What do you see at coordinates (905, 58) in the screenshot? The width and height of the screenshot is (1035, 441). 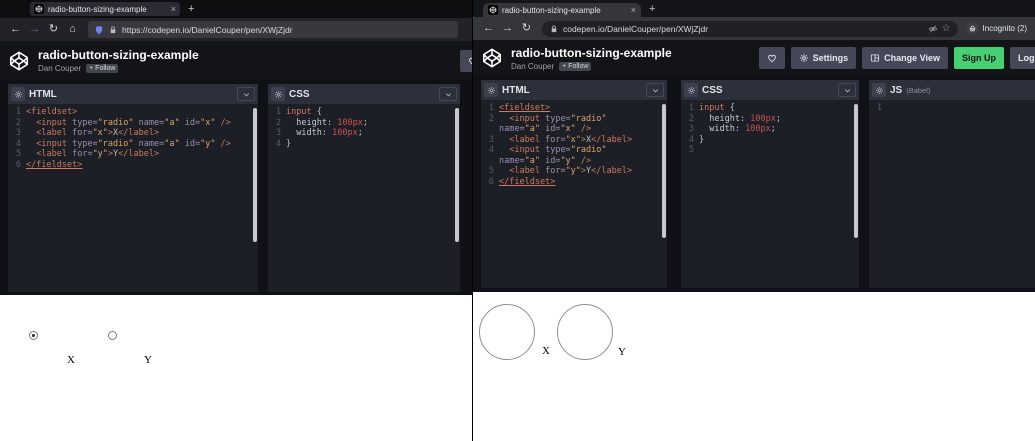 I see `change-view-button: Change View` at bounding box center [905, 58].